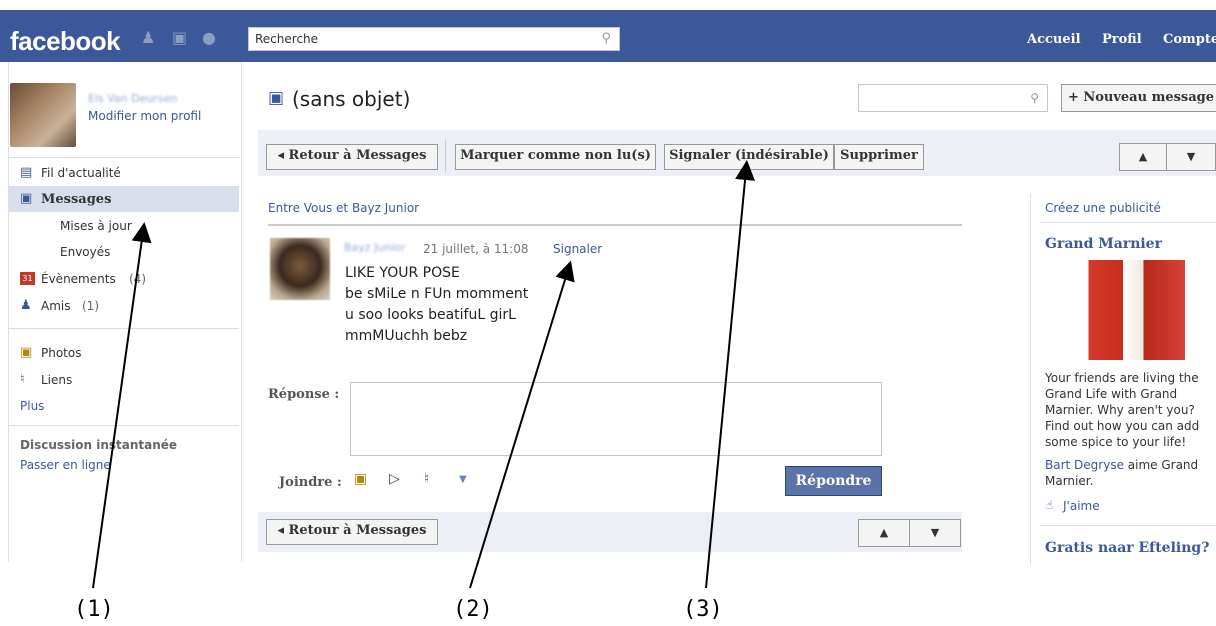  What do you see at coordinates (473, 609) in the screenshot?
I see `annotation-label-2: (2)` at bounding box center [473, 609].